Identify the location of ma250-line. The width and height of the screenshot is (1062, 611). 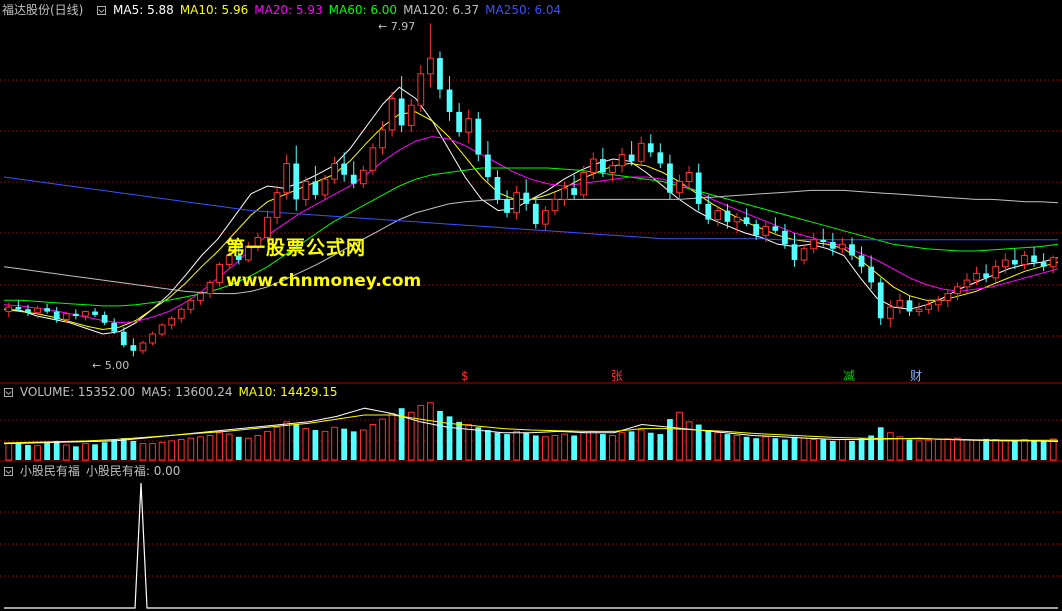
(530, 208).